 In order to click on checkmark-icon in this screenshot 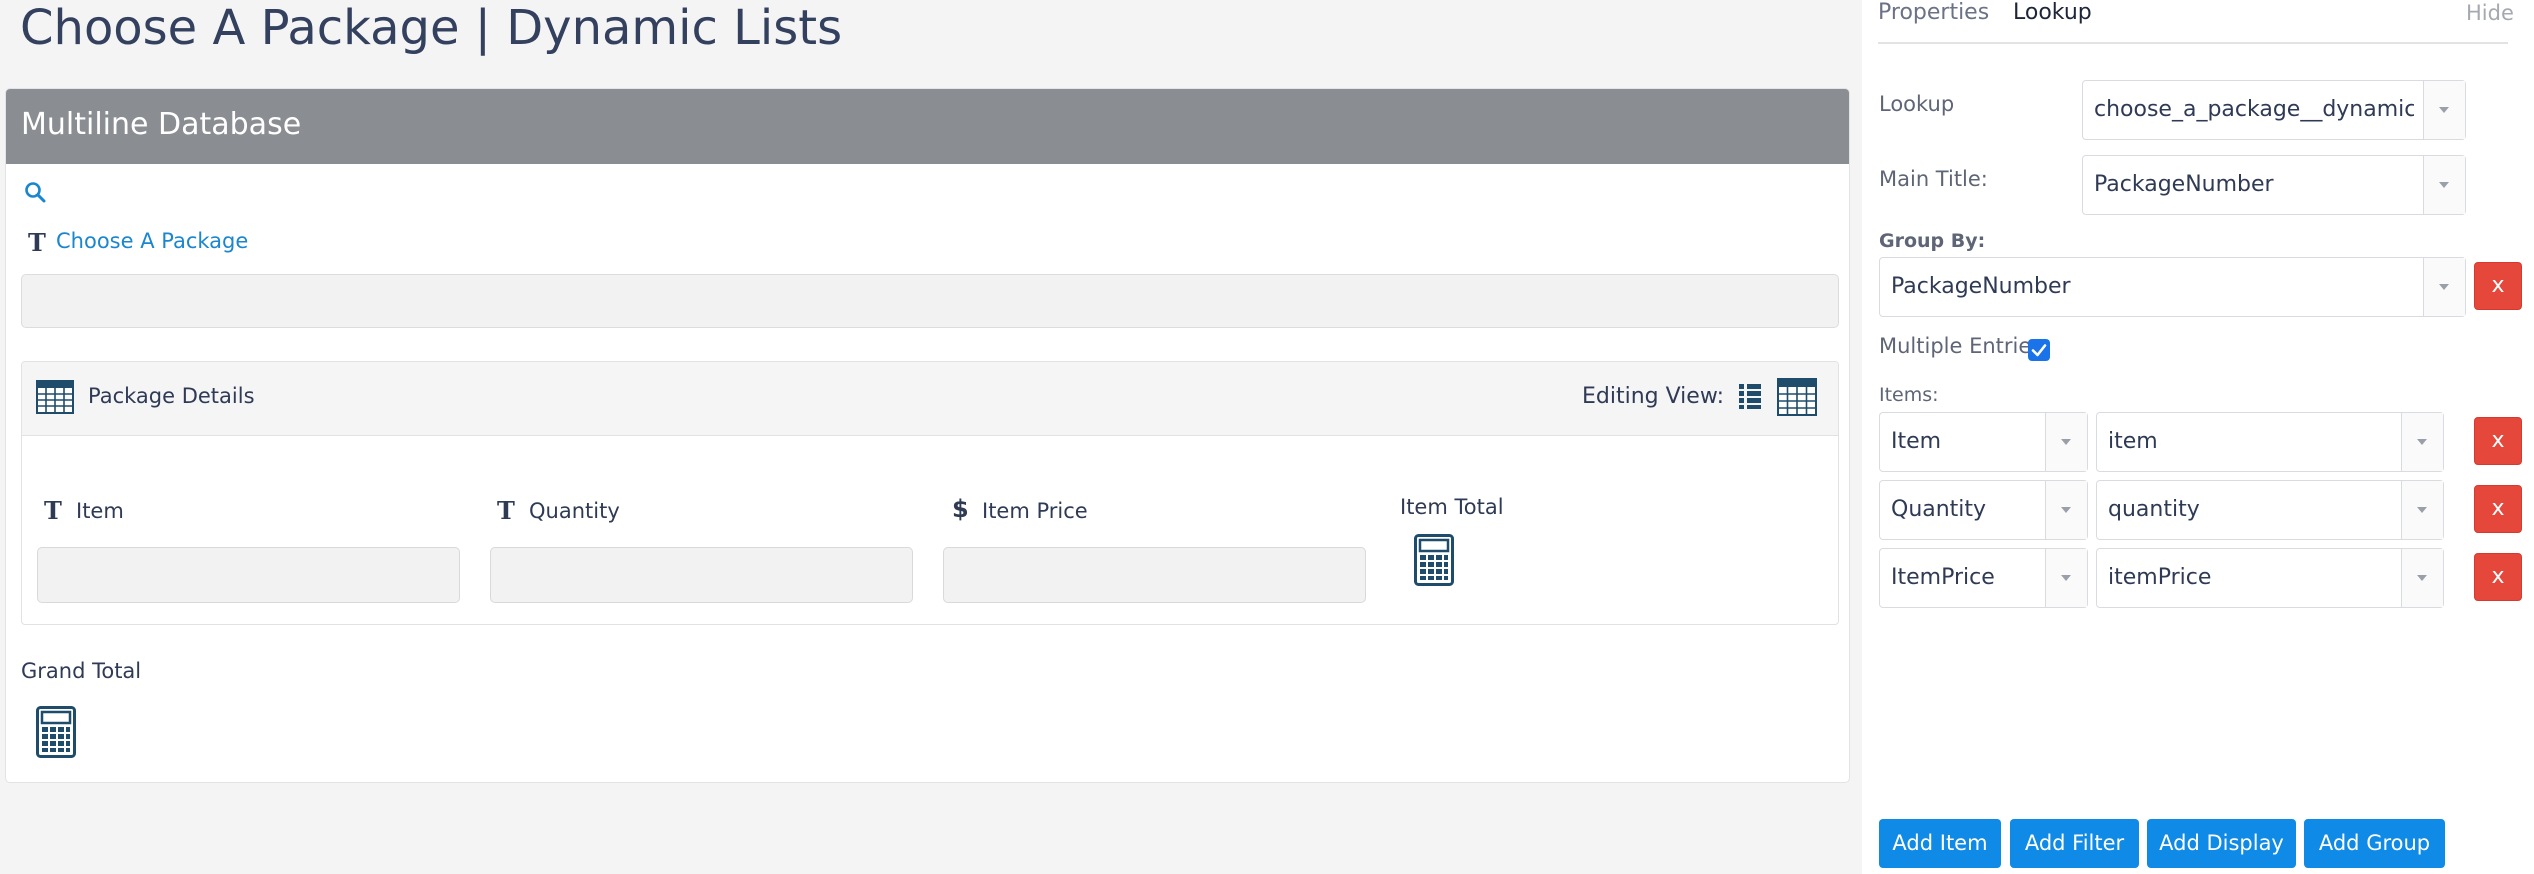, I will do `click(2039, 350)`.